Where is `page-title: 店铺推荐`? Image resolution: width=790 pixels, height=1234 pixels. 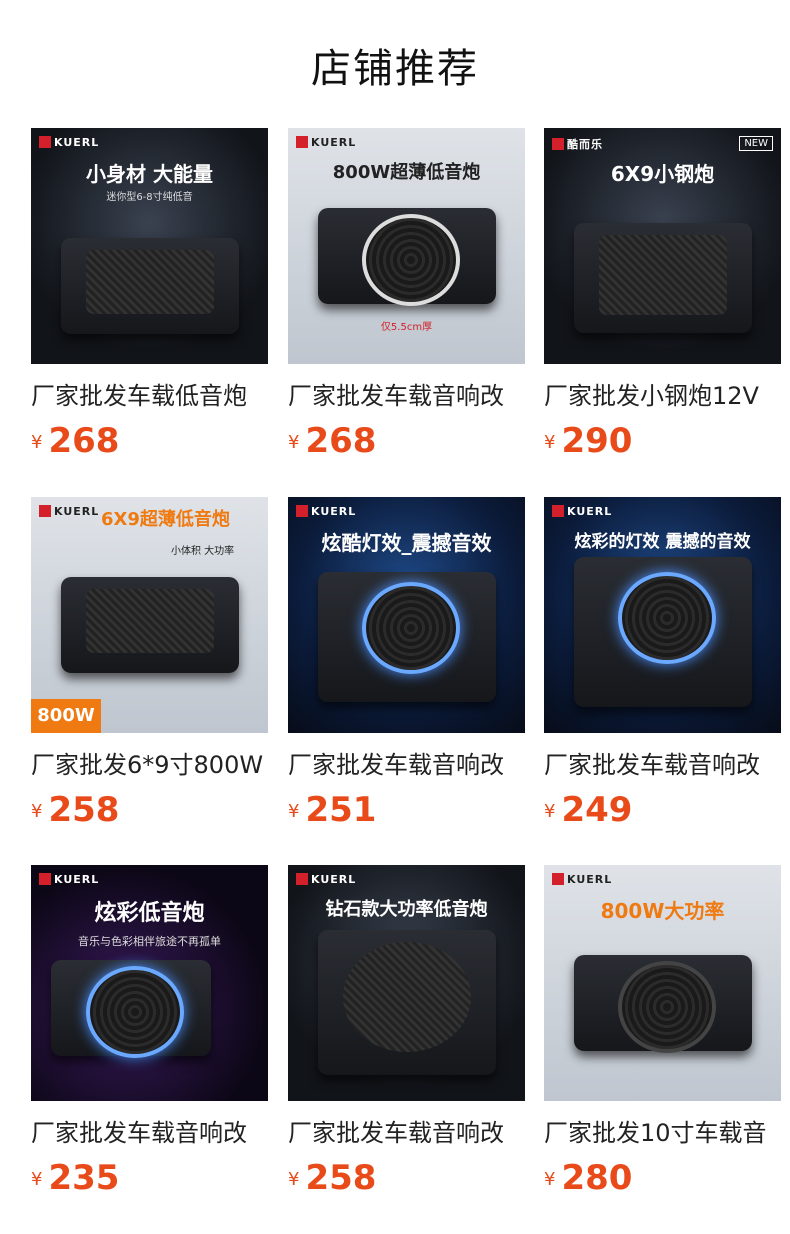
page-title: 店铺推荐 is located at coordinates (395, 69).